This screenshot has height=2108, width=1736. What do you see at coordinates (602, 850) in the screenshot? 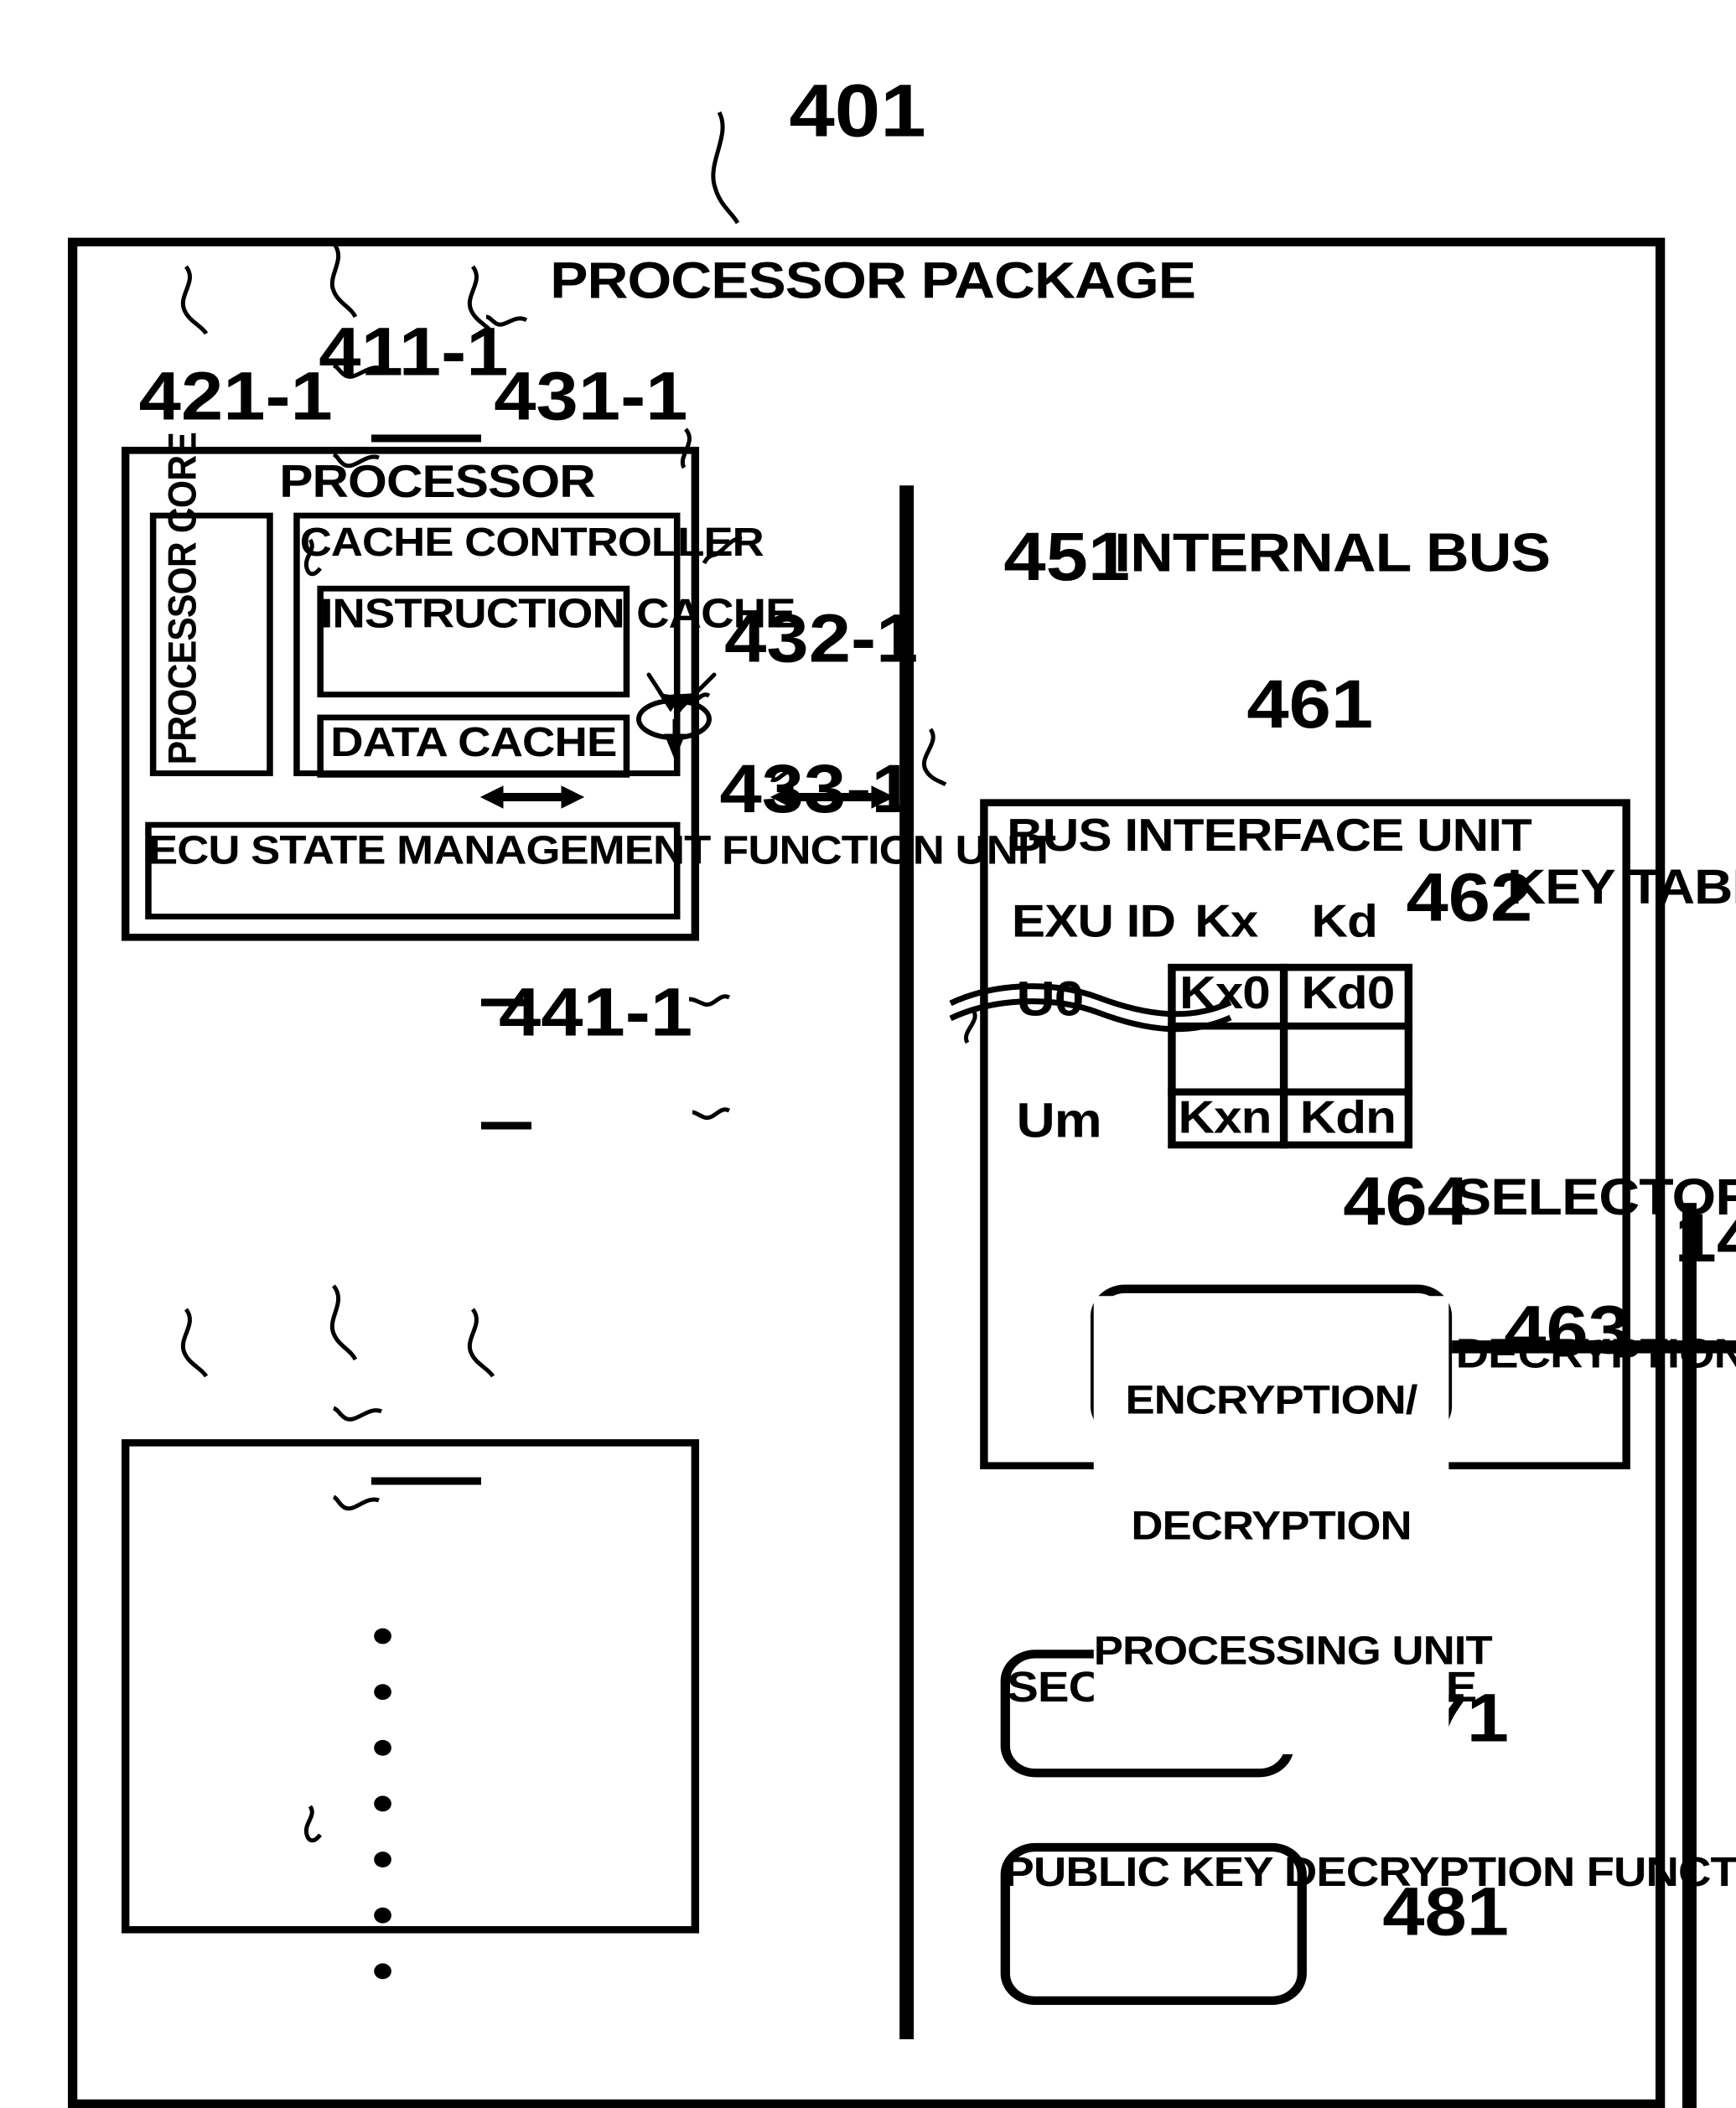
I see `ecu-state-management-1-label: ECU STATE MANAGEMENT FUNCTION UNIT` at bounding box center [602, 850].